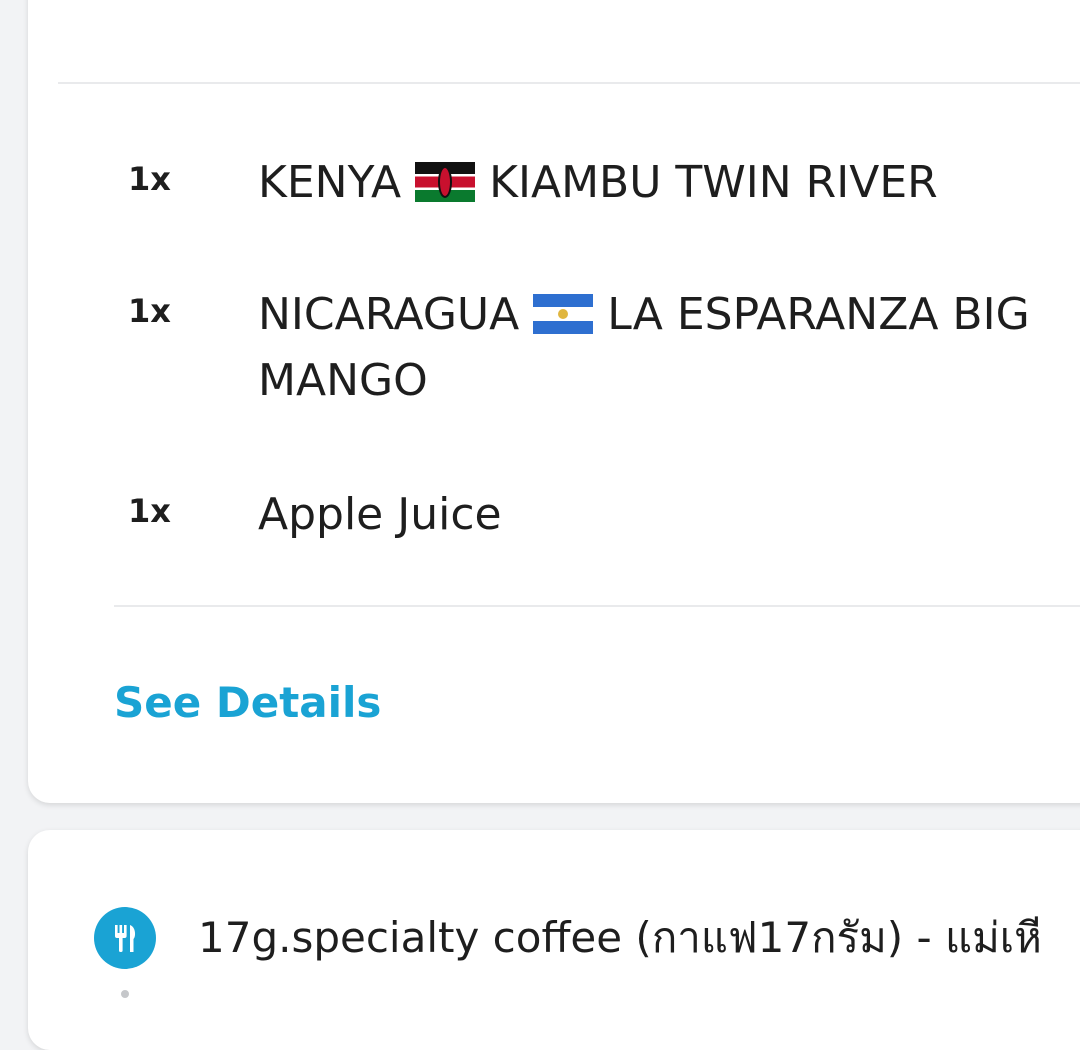 The width and height of the screenshot is (1080, 1050). What do you see at coordinates (445, 182) in the screenshot?
I see `kenya-flag-icon` at bounding box center [445, 182].